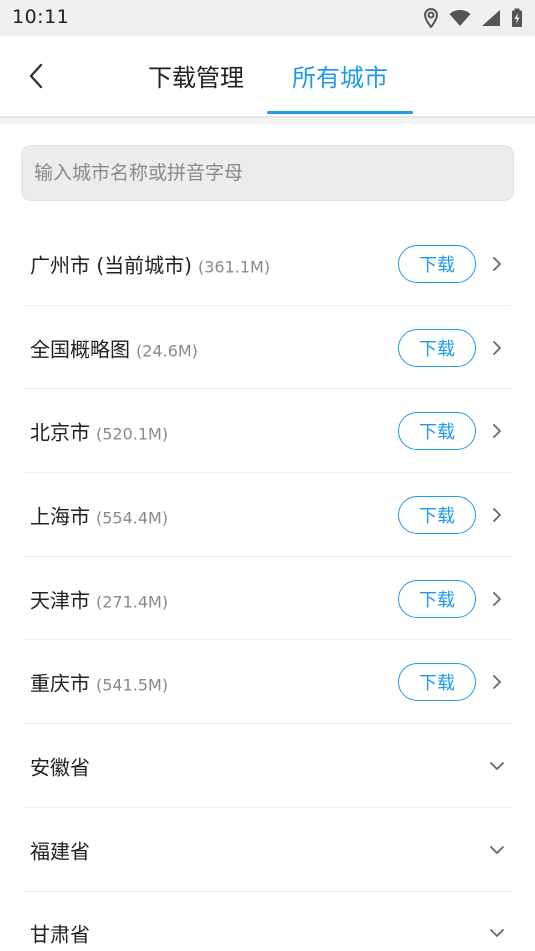 This screenshot has height=951, width=535. What do you see at coordinates (234, 267) in the screenshot?
I see `city-size: (361.1M)` at bounding box center [234, 267].